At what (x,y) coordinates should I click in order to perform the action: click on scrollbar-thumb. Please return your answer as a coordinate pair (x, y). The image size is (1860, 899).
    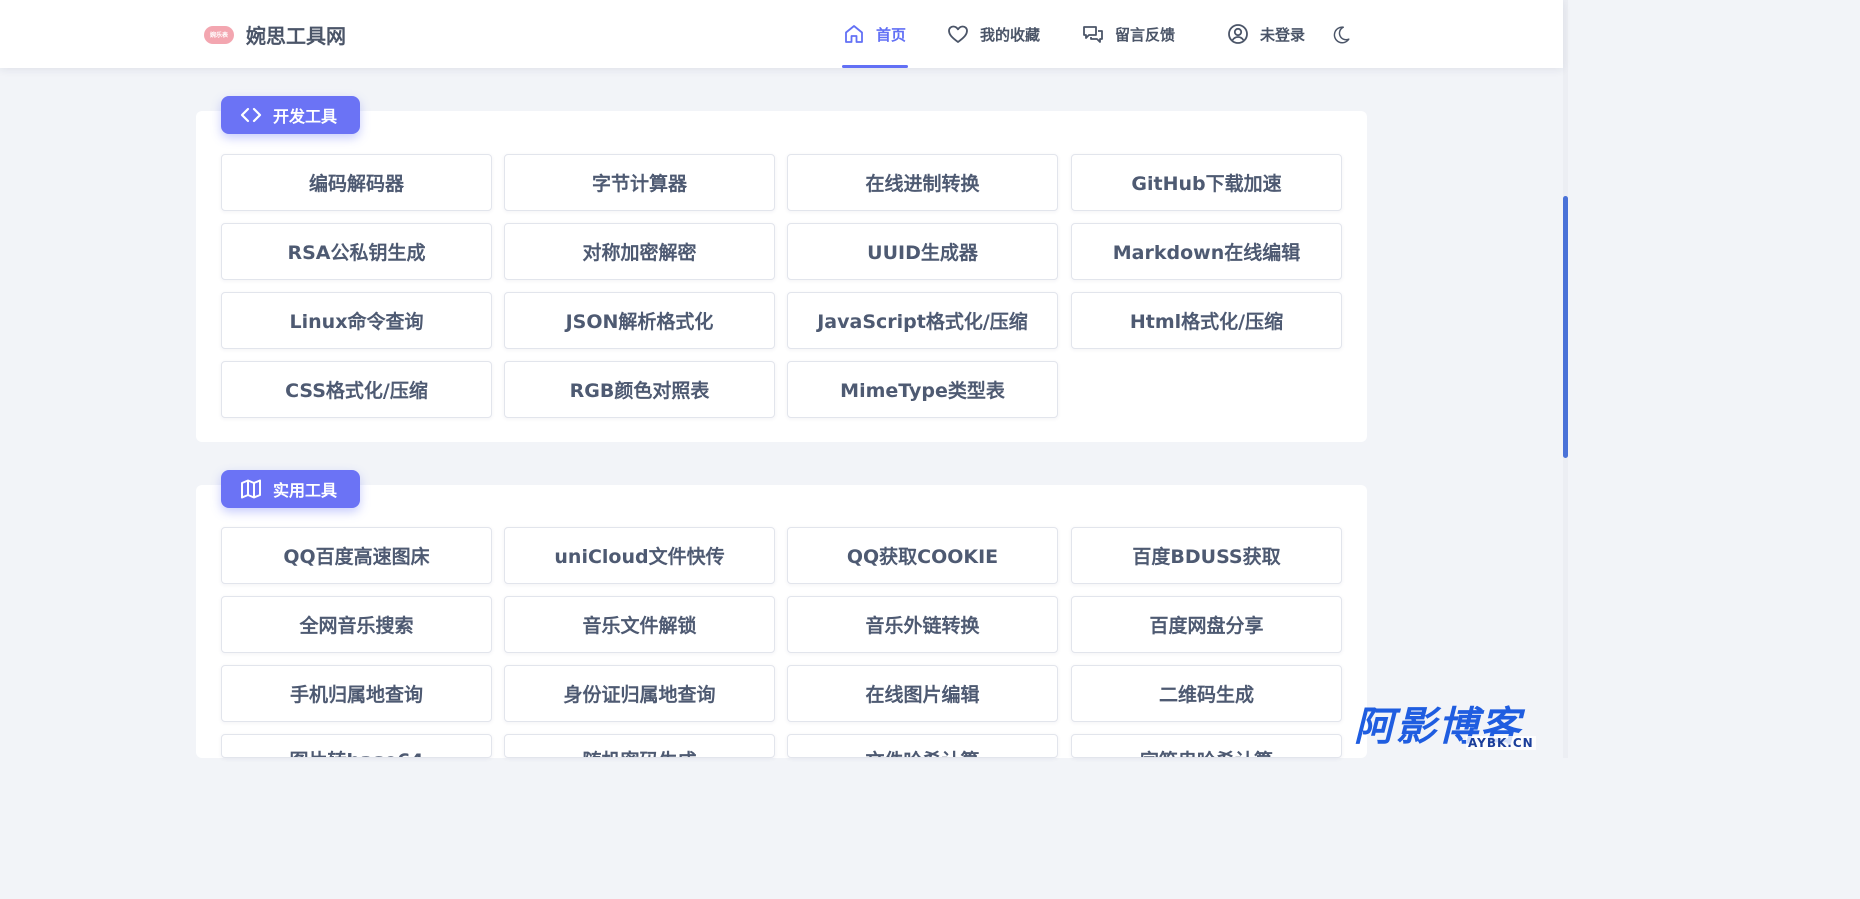
    Looking at the image, I should click on (1565, 327).